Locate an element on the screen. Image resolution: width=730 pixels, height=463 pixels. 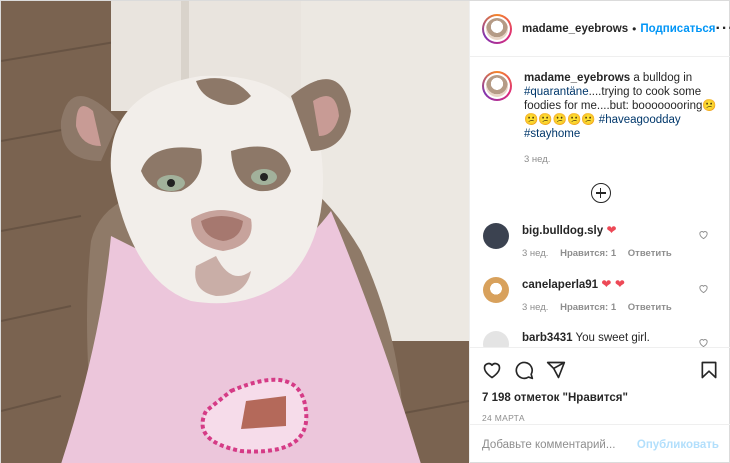
heart-icon is located at coordinates (492, 370).